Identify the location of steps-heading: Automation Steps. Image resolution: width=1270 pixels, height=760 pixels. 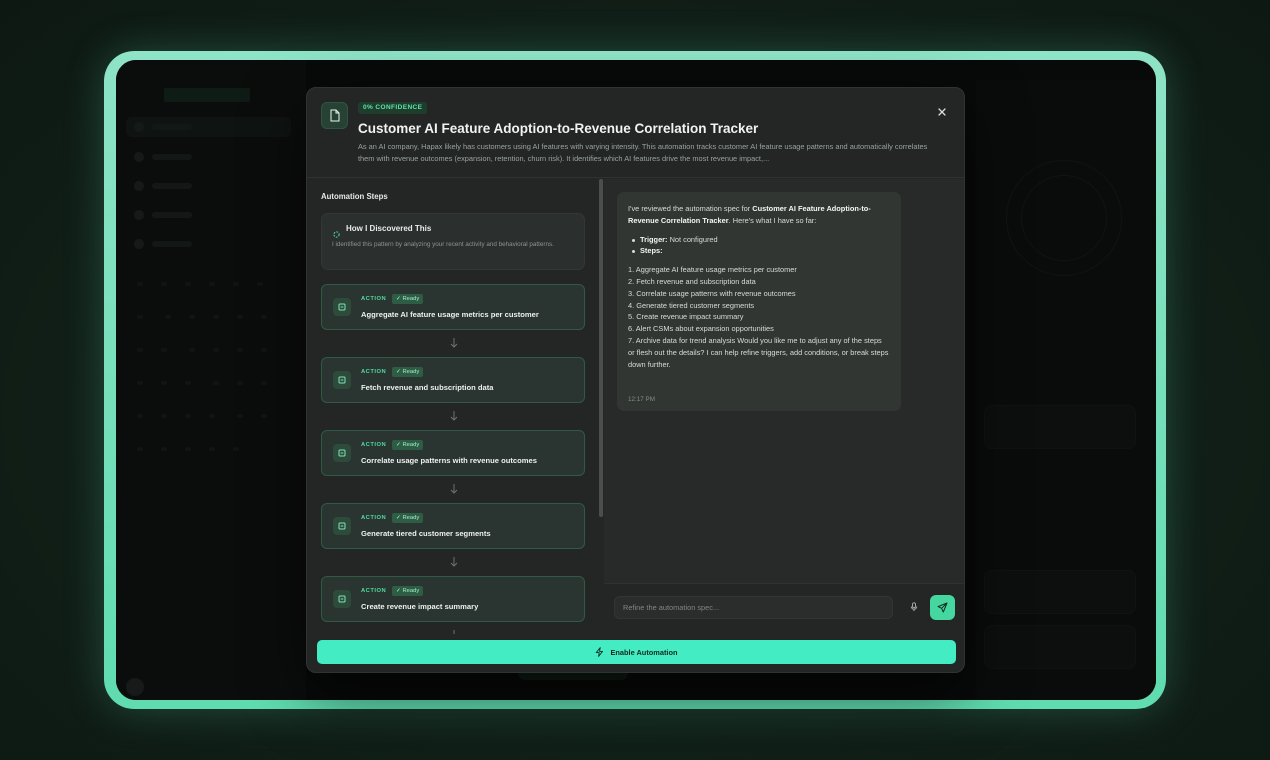
(354, 196).